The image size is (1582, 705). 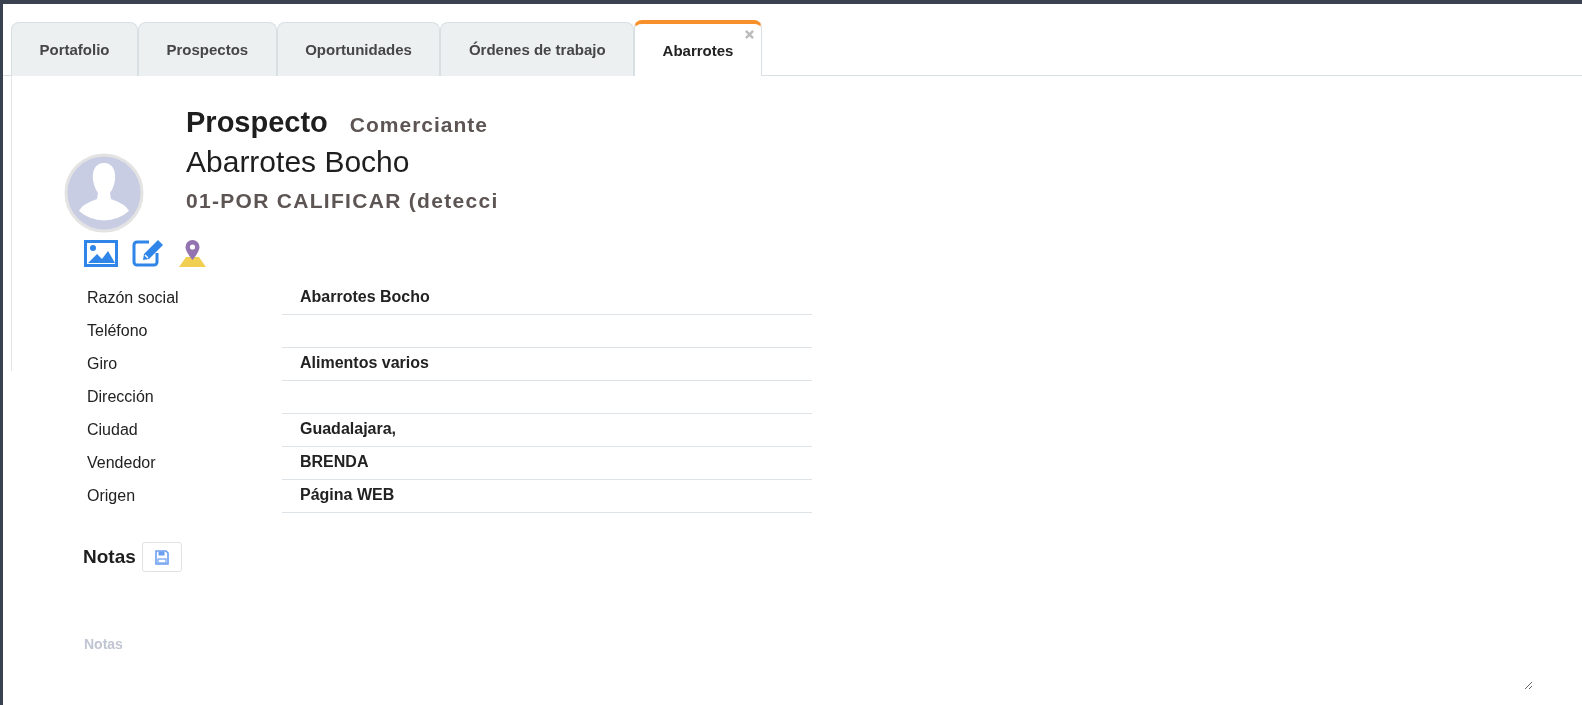 I want to click on tab: Prospectos, so click(x=207, y=49).